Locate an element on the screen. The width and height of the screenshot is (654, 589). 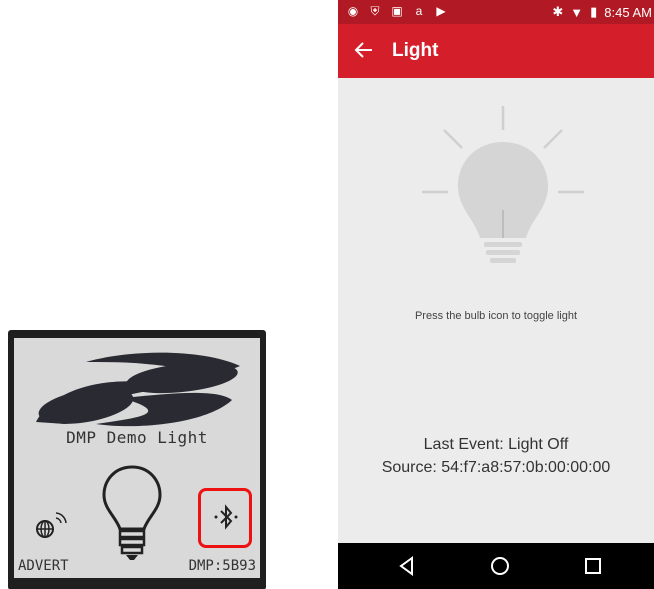
event-source-label: Source: 54:f7:a8:57:0b:00:00:00 is located at coordinates (496, 467).